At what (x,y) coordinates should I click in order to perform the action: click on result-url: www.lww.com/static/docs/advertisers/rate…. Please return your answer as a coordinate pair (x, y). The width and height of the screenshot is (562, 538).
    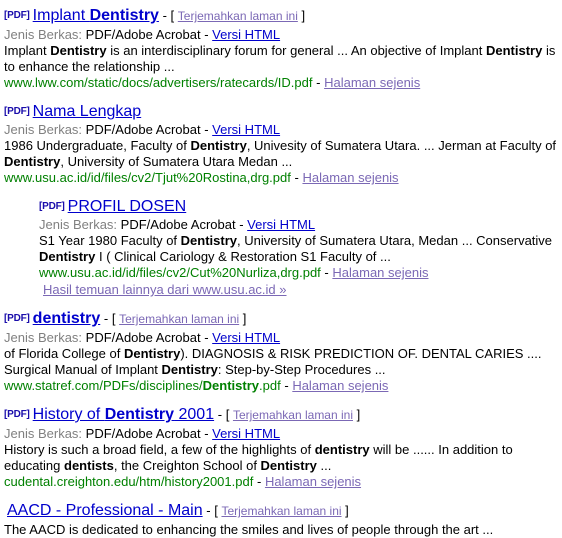
    Looking at the image, I should click on (158, 82).